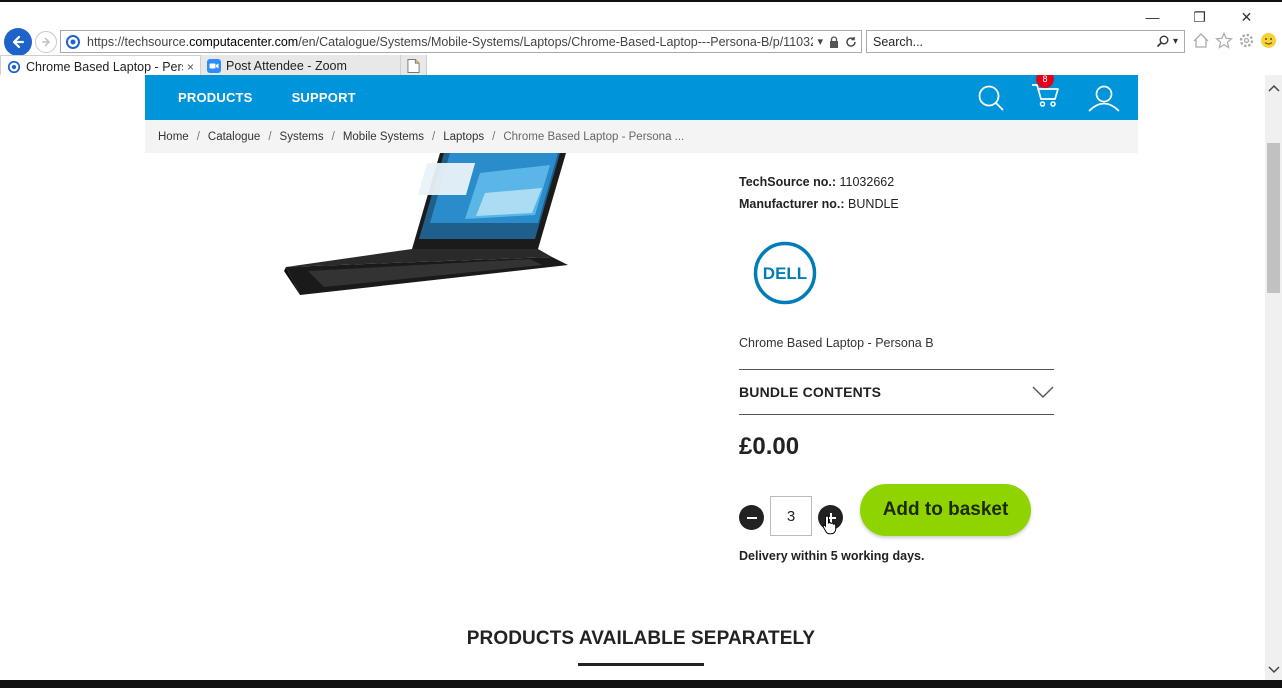 The width and height of the screenshot is (1282, 688). Describe the element at coordinates (324, 97) in the screenshot. I see `nav-support: SUPPORT` at that location.